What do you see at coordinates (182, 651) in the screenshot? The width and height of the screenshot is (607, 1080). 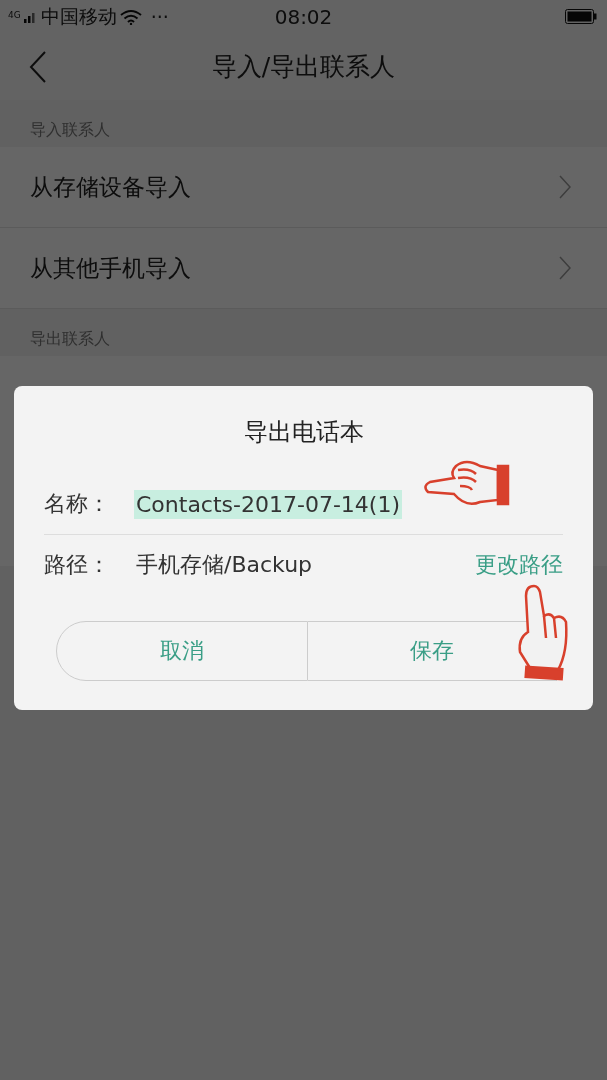 I see `cancel-button: 取消` at bounding box center [182, 651].